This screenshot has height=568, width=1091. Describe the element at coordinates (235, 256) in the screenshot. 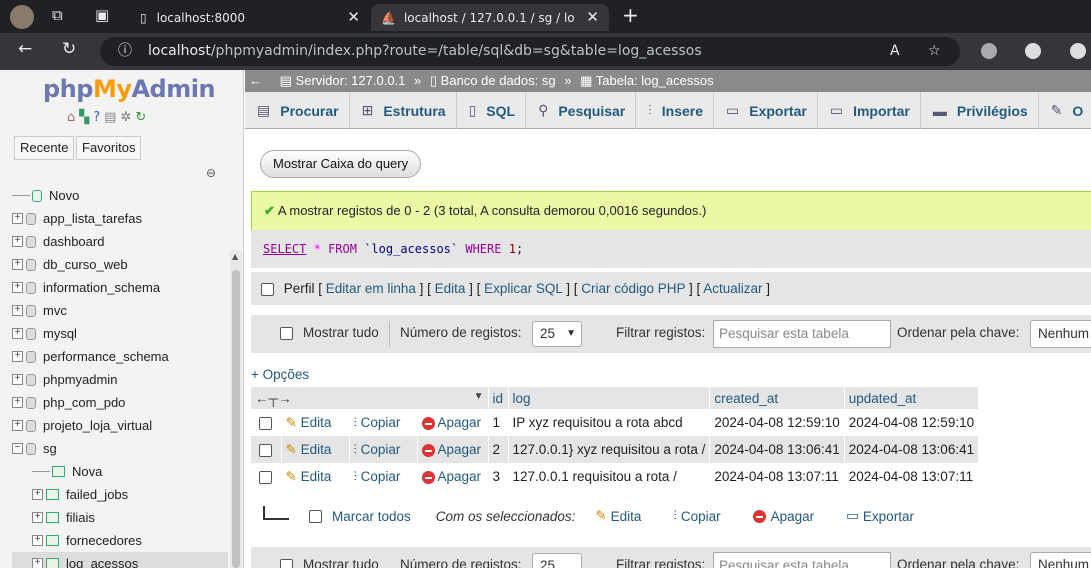

I see `scroll-up-icon: ▲` at that location.